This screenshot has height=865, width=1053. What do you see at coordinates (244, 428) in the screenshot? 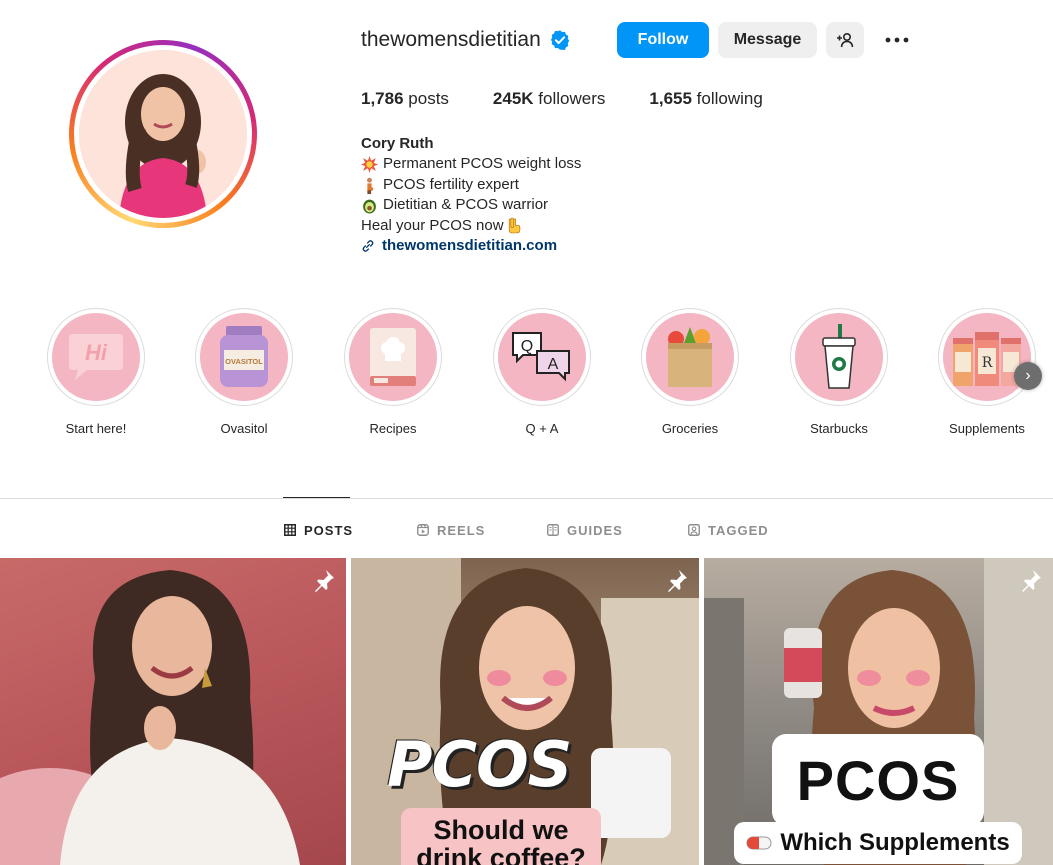
I see `highlight-label: Ovasitol` at bounding box center [244, 428].